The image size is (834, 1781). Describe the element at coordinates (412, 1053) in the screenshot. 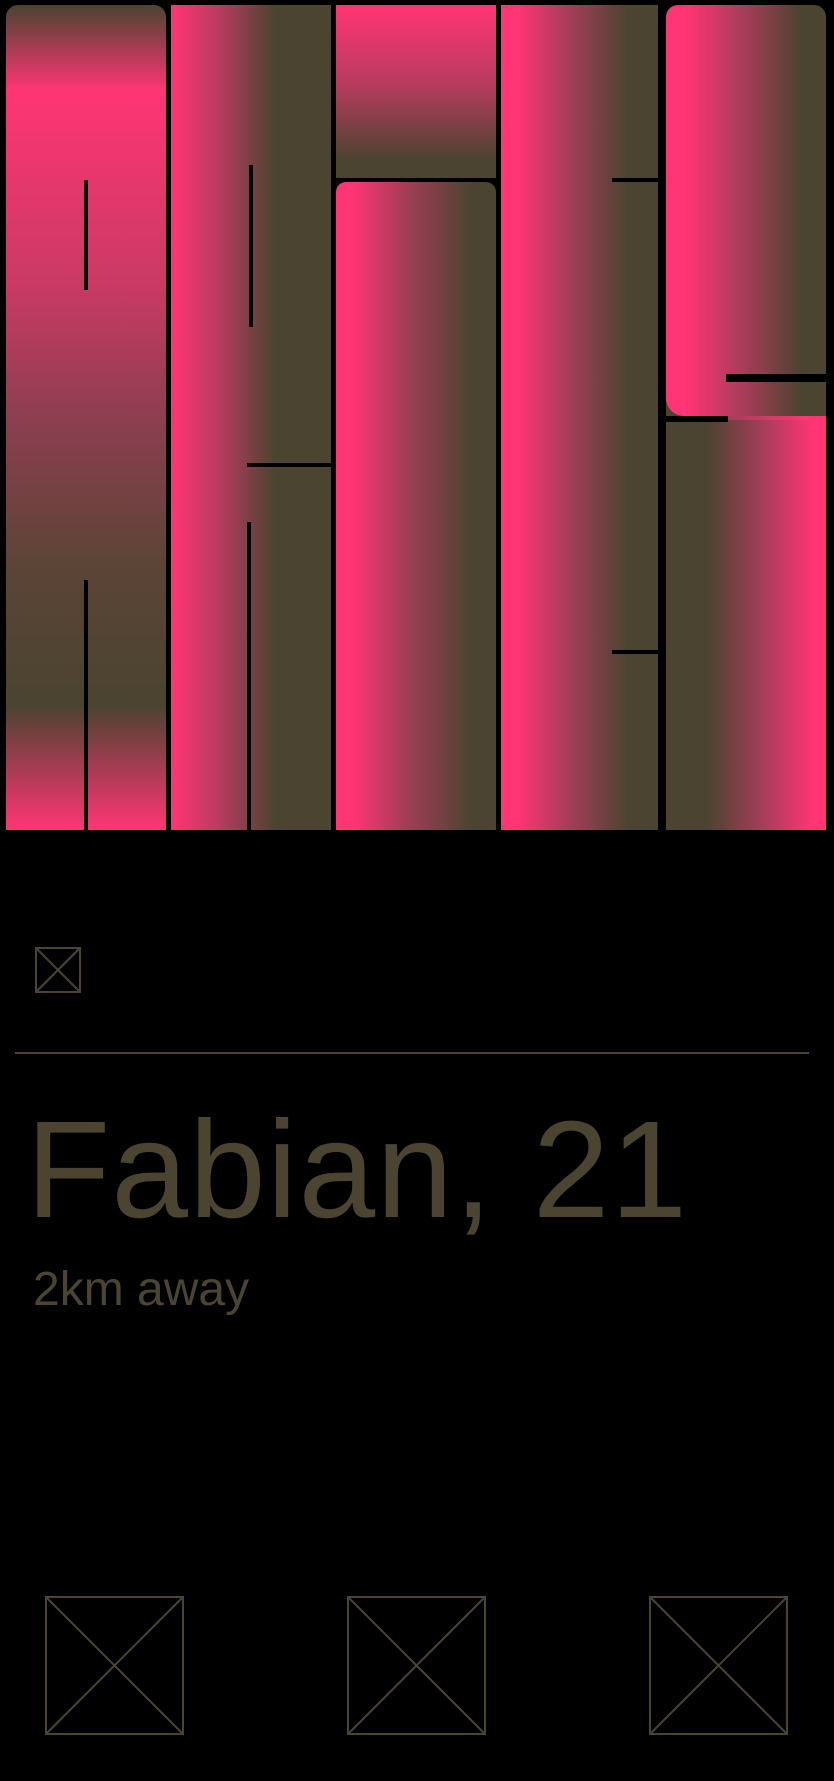

I see `divider` at that location.